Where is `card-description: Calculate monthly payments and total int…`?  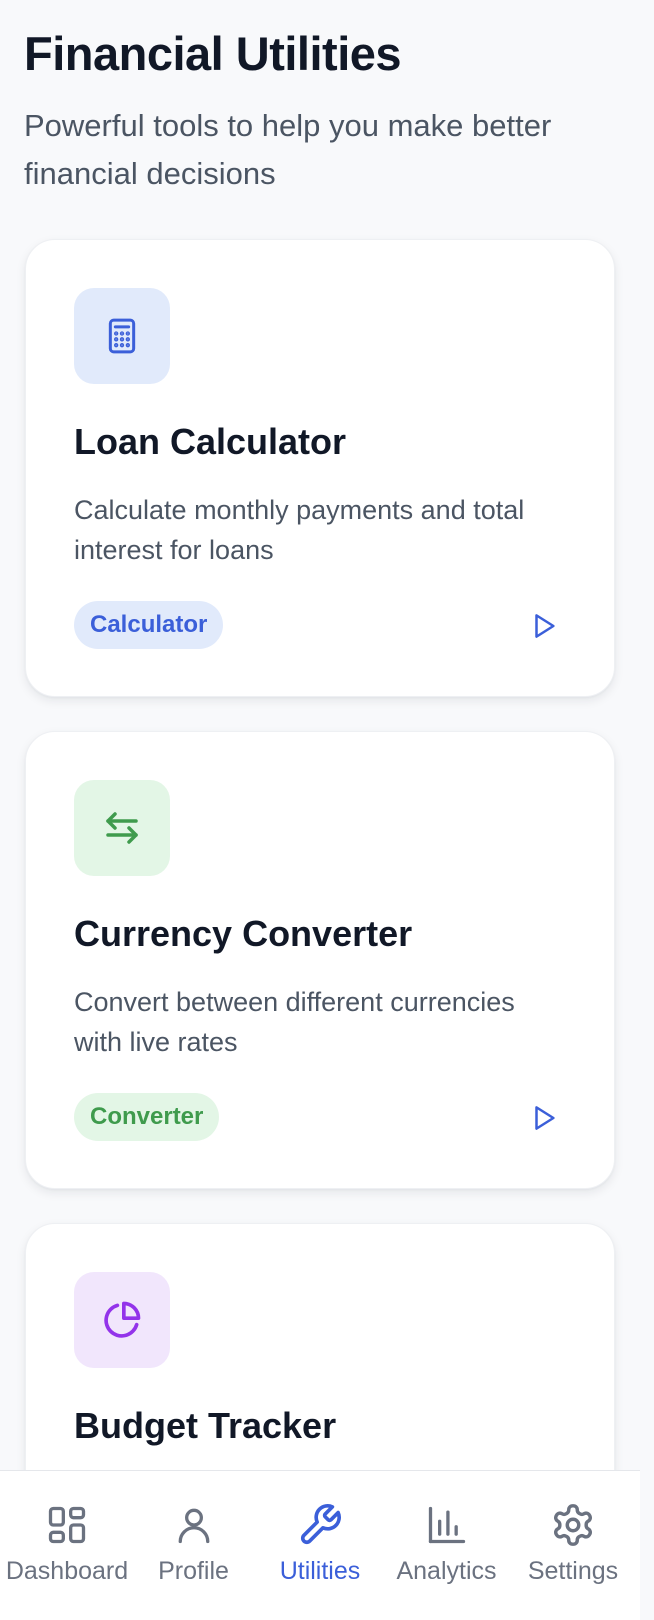 card-description: Calculate monthly payments and total int… is located at coordinates (299, 530).